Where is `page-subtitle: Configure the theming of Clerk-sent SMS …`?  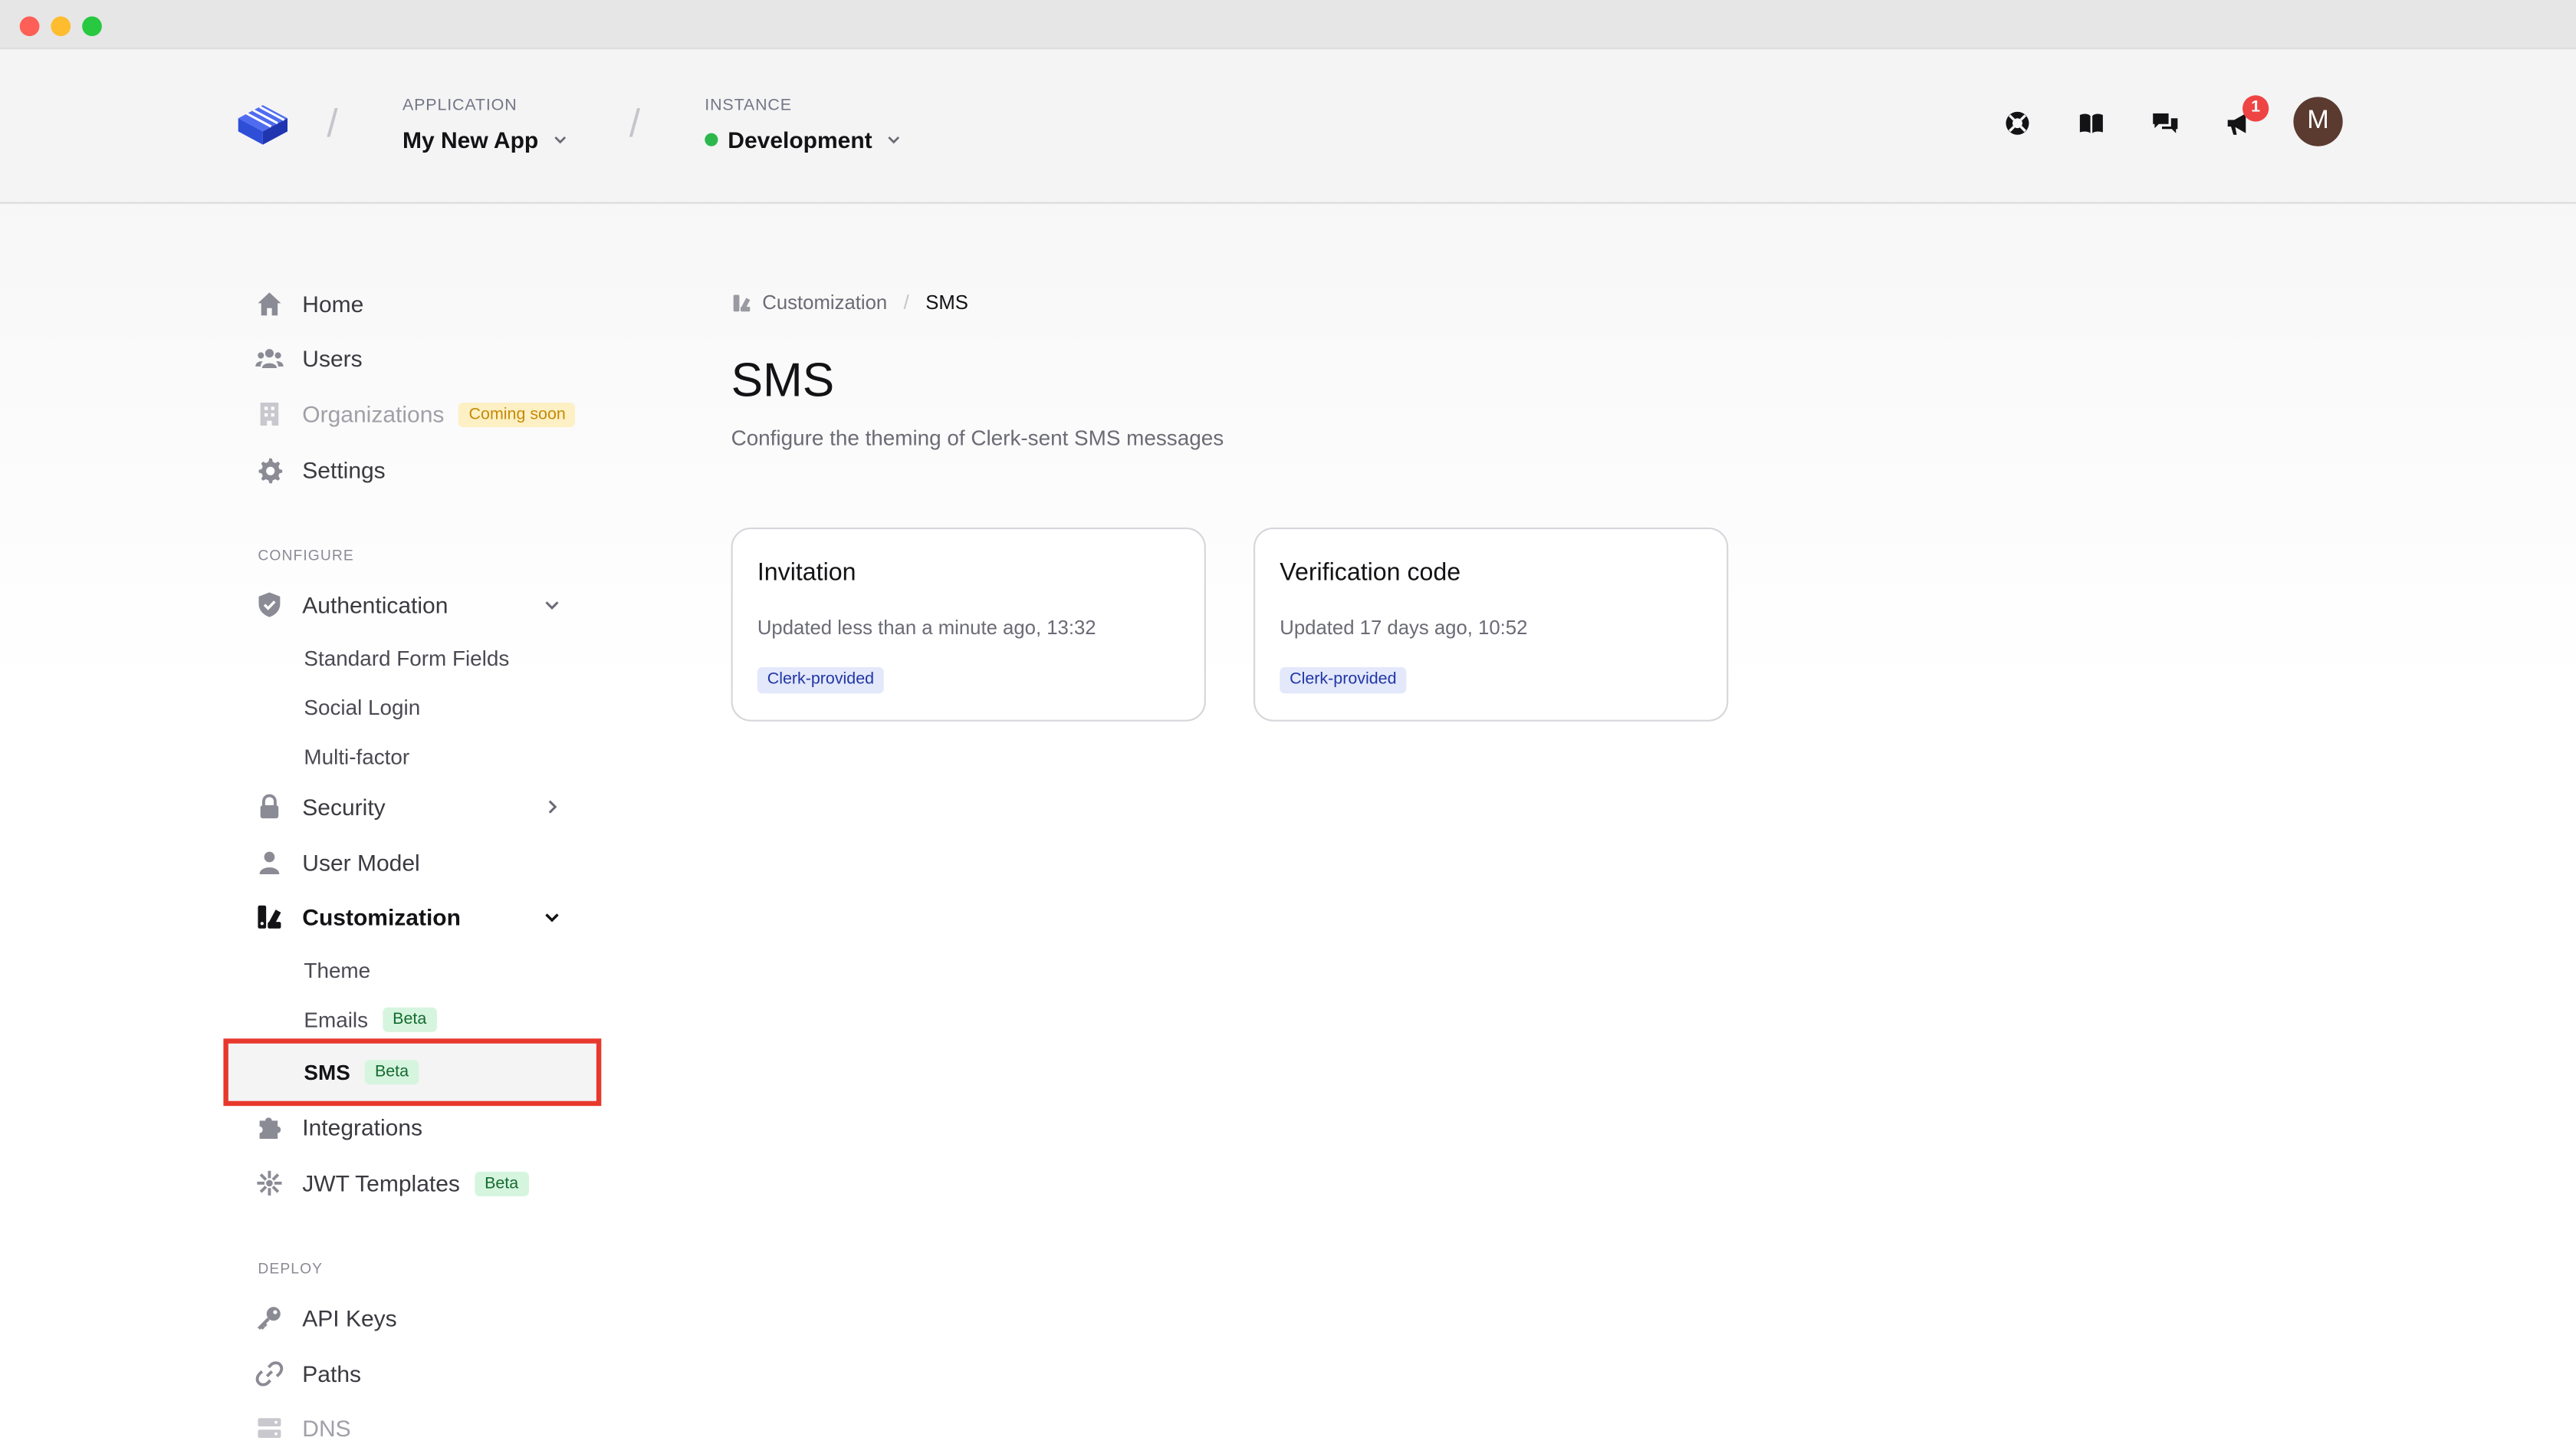 page-subtitle: Configure the theming of Clerk-sent SMS … is located at coordinates (978, 438).